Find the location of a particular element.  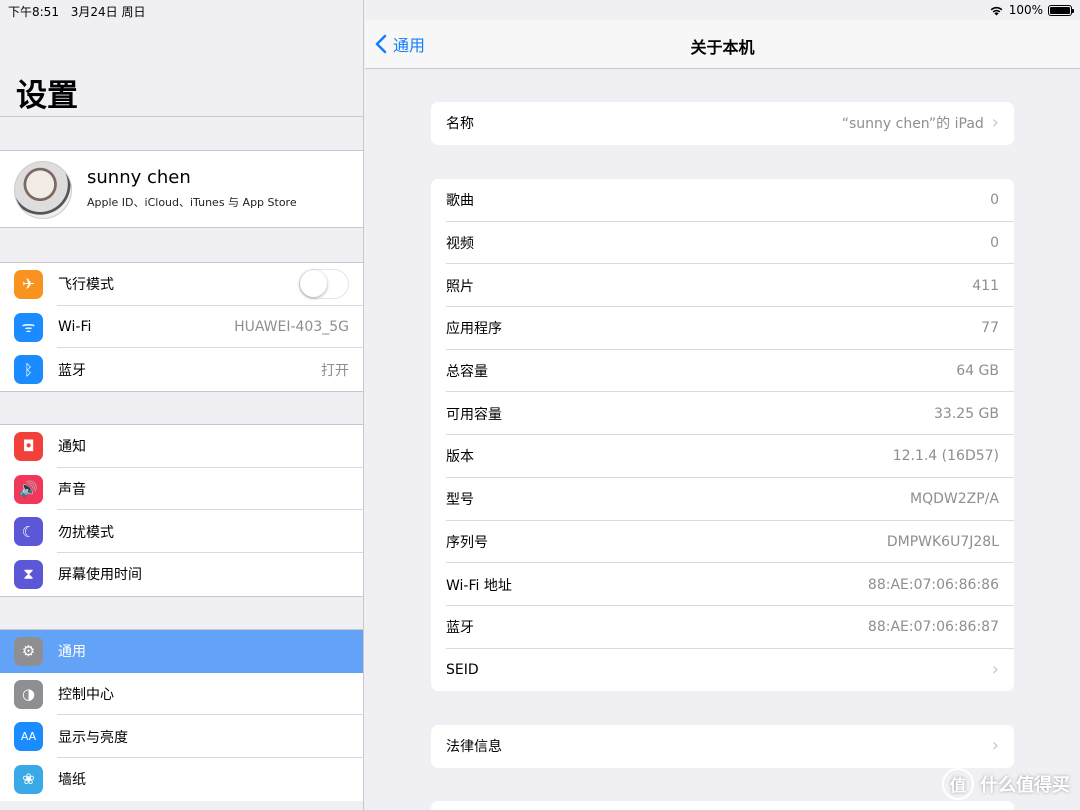

info-label: 总容量 is located at coordinates (467, 372).